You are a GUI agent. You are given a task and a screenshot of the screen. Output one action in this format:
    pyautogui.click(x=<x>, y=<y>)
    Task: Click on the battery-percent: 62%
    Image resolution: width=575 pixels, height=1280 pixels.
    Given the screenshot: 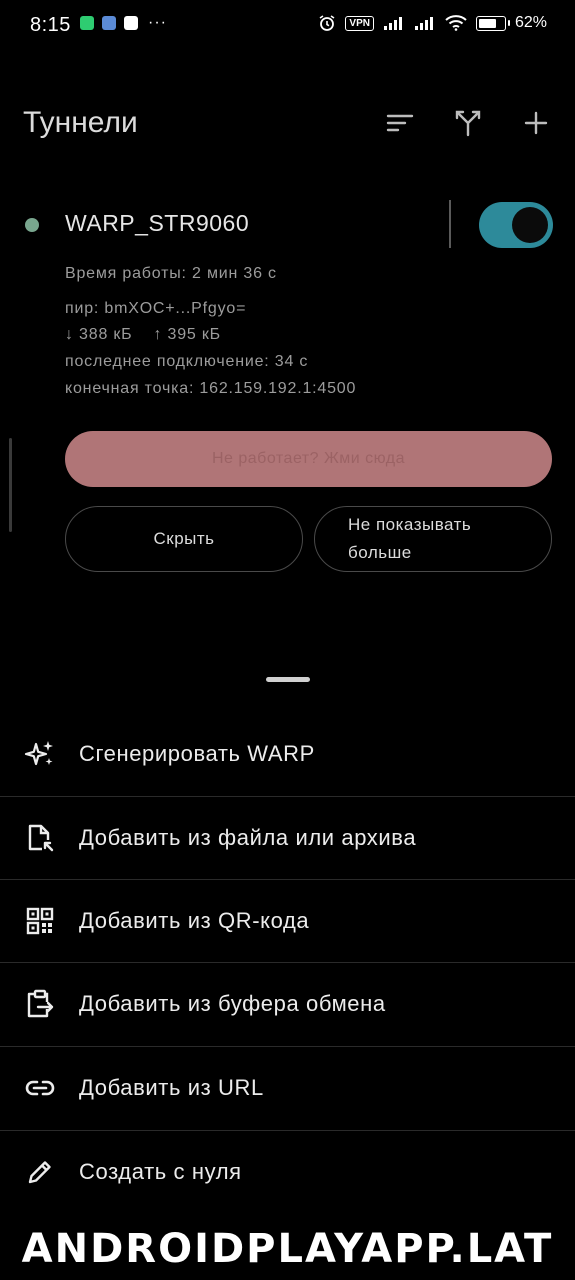 What is the action you would take?
    pyautogui.click(x=530, y=22)
    